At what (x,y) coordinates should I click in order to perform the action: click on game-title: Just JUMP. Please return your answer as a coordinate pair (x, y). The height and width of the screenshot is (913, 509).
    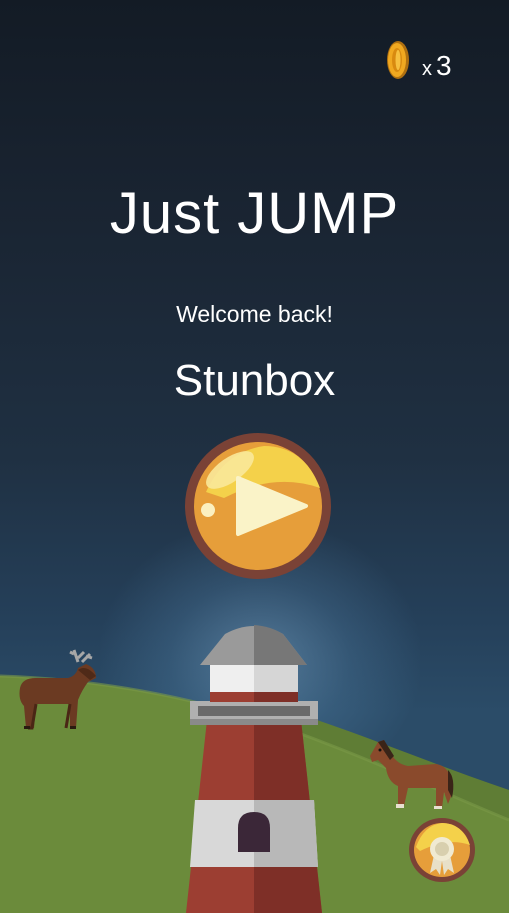
    Looking at the image, I should click on (254, 213).